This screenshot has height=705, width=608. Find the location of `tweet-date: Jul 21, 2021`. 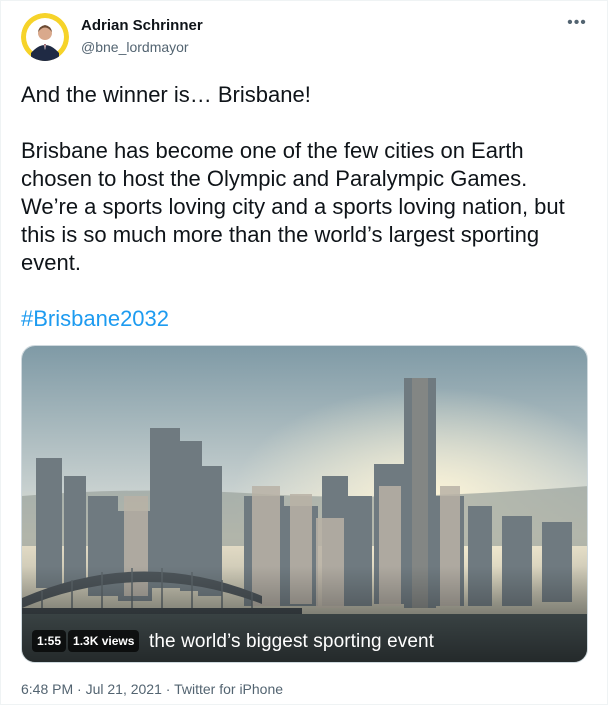

tweet-date: Jul 21, 2021 is located at coordinates (124, 689).